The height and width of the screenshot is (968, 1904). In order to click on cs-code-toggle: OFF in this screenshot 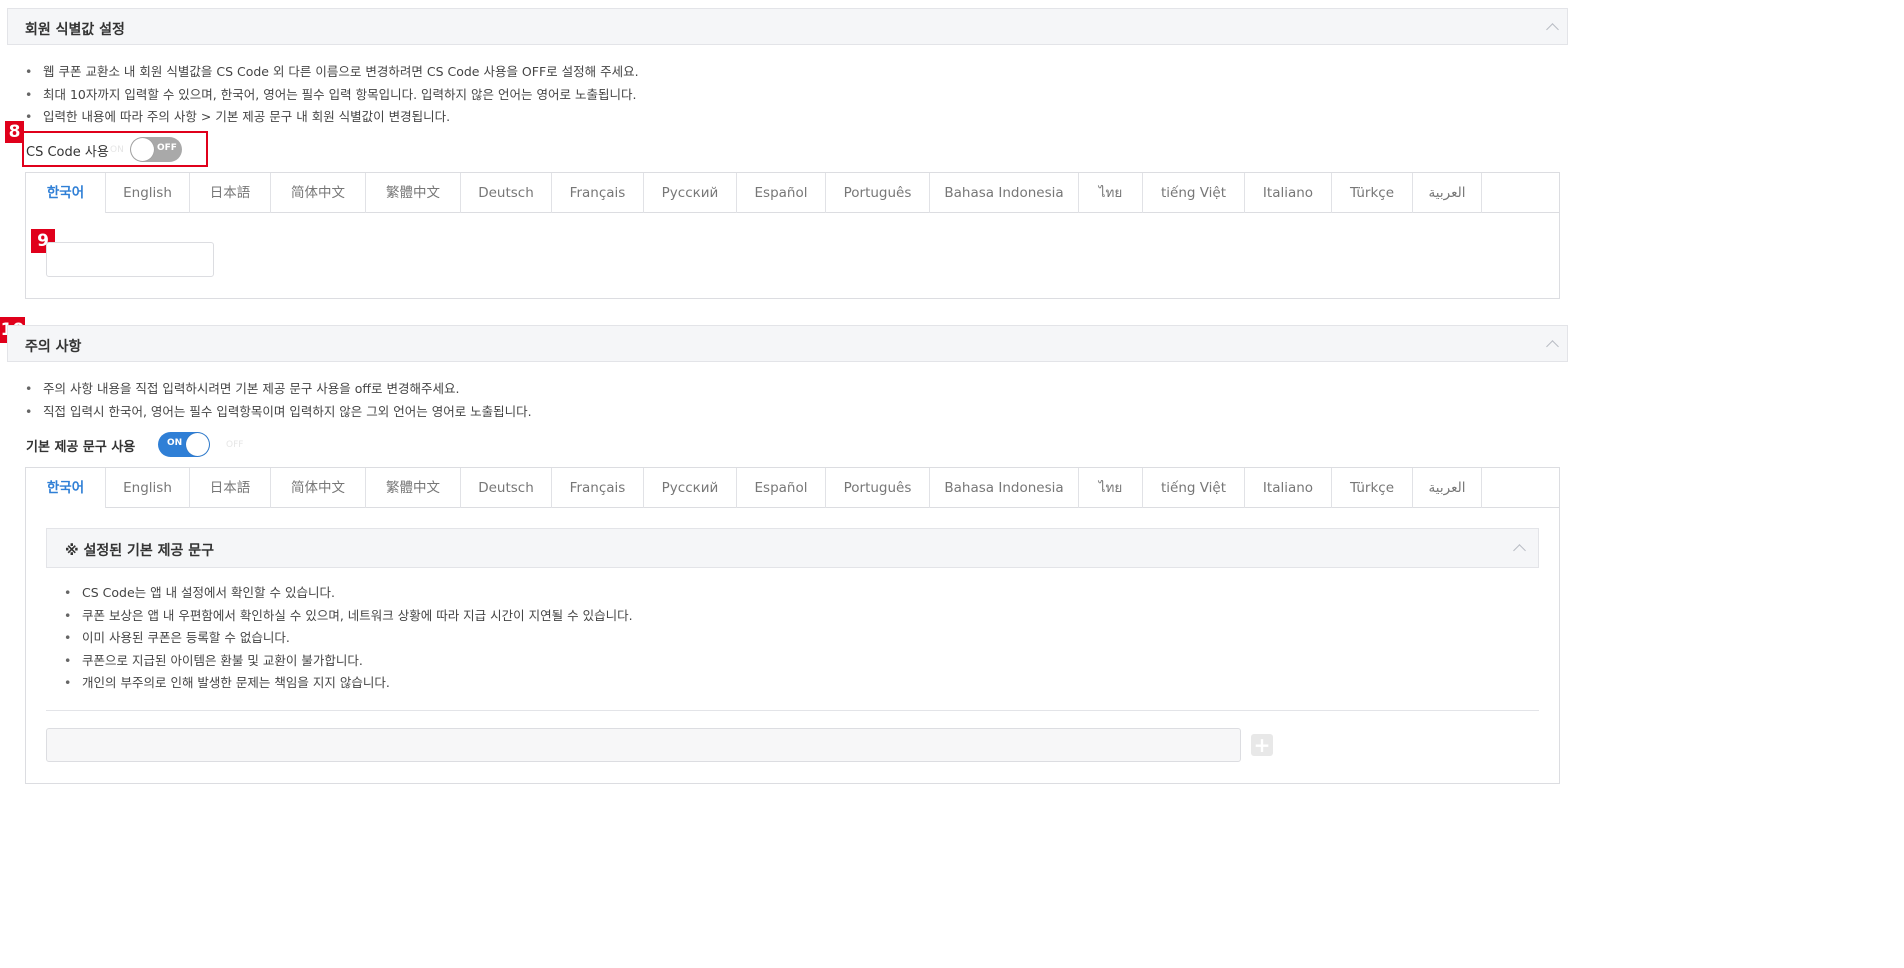, I will do `click(156, 149)`.